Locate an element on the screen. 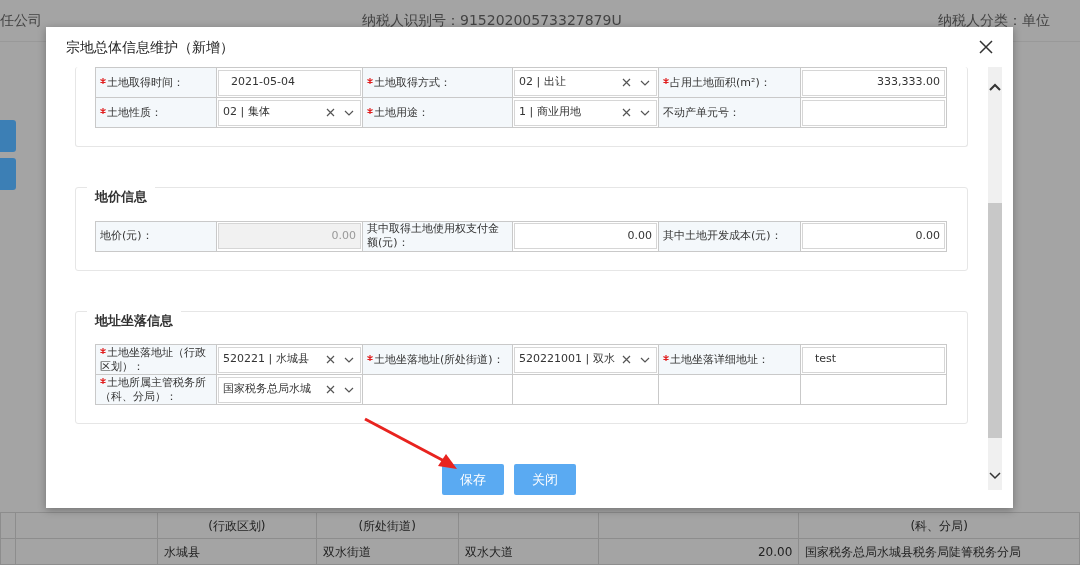  select-field: 1 | 商业用地 is located at coordinates (585, 112).